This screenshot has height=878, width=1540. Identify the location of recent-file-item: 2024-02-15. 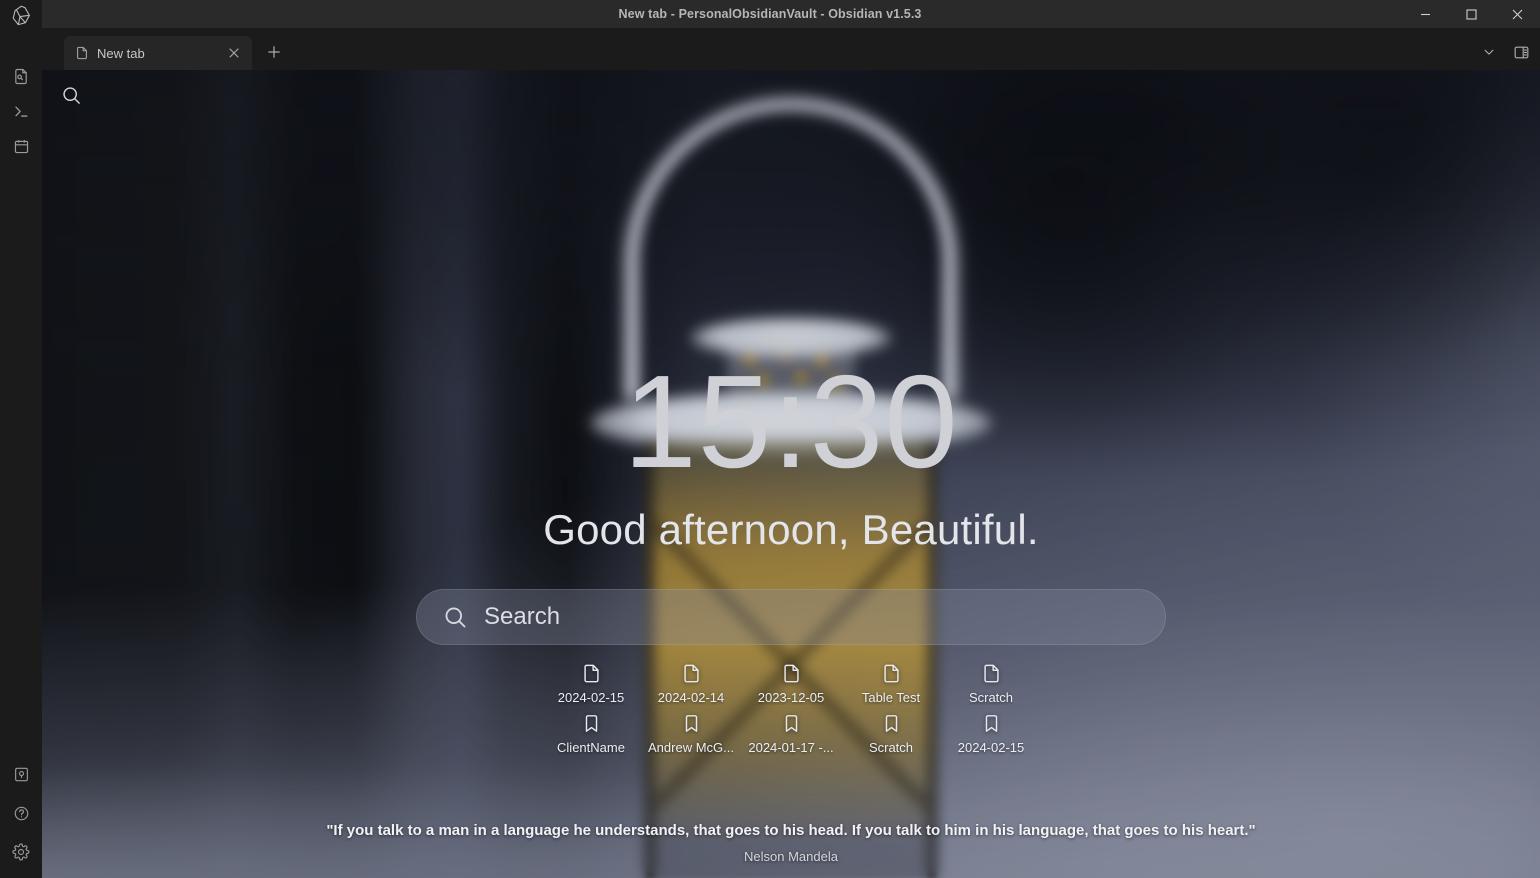
(591, 684).